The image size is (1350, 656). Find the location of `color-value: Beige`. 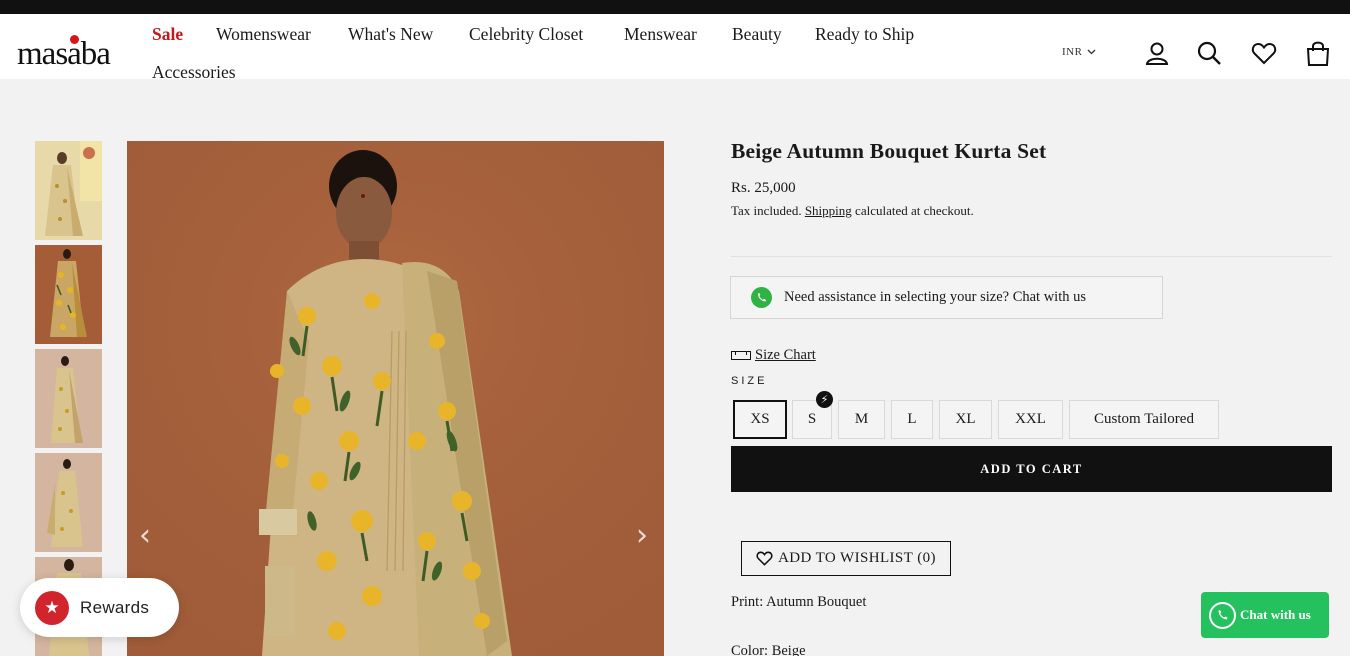

color-value: Beige is located at coordinates (788, 649).